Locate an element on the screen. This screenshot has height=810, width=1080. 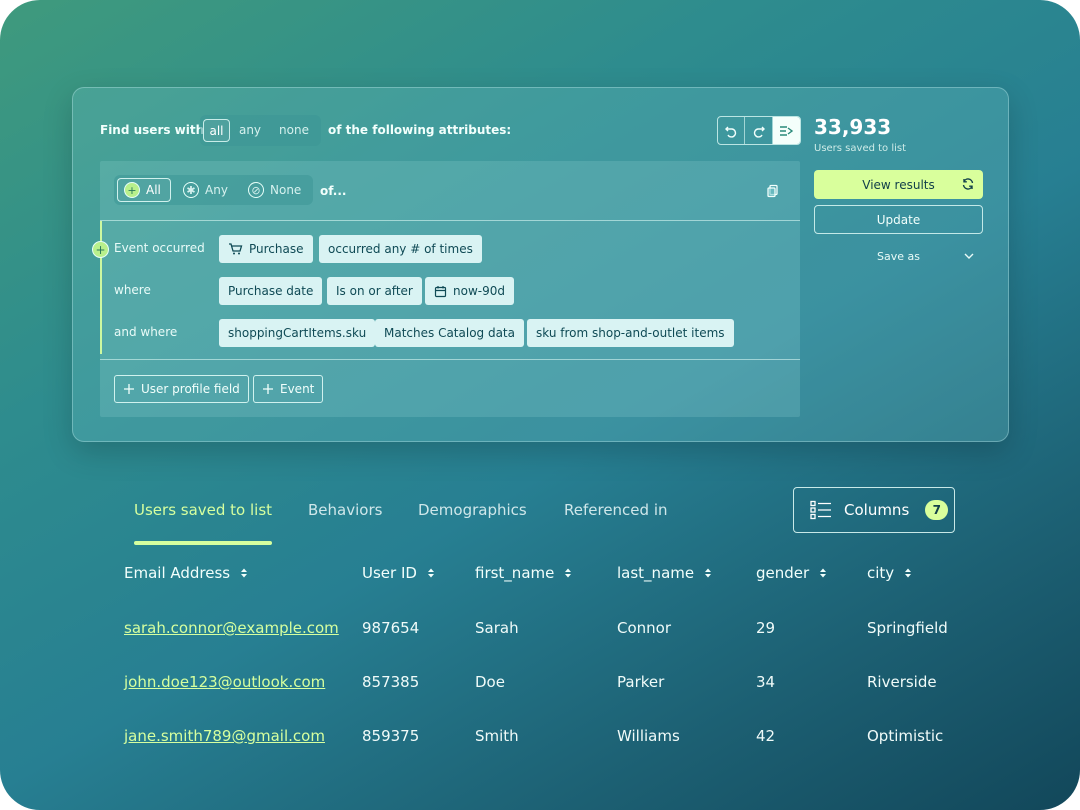
catalog-operator-chip: Matches Catalog data is located at coordinates (449, 333).